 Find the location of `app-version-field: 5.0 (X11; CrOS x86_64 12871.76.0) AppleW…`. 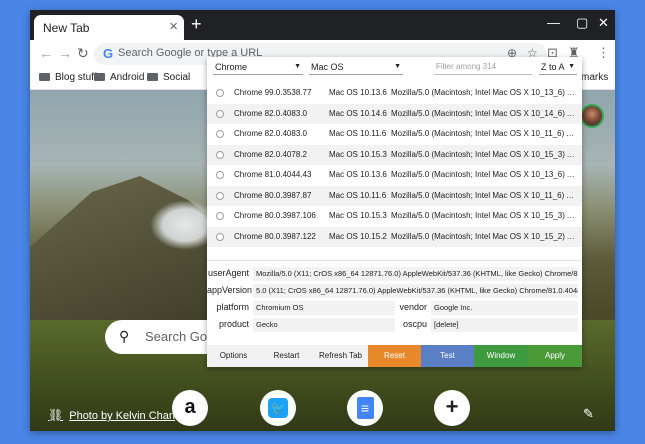

app-version-field: 5.0 (X11; CrOS x86_64 12871.76.0) AppleW… is located at coordinates (415, 291).